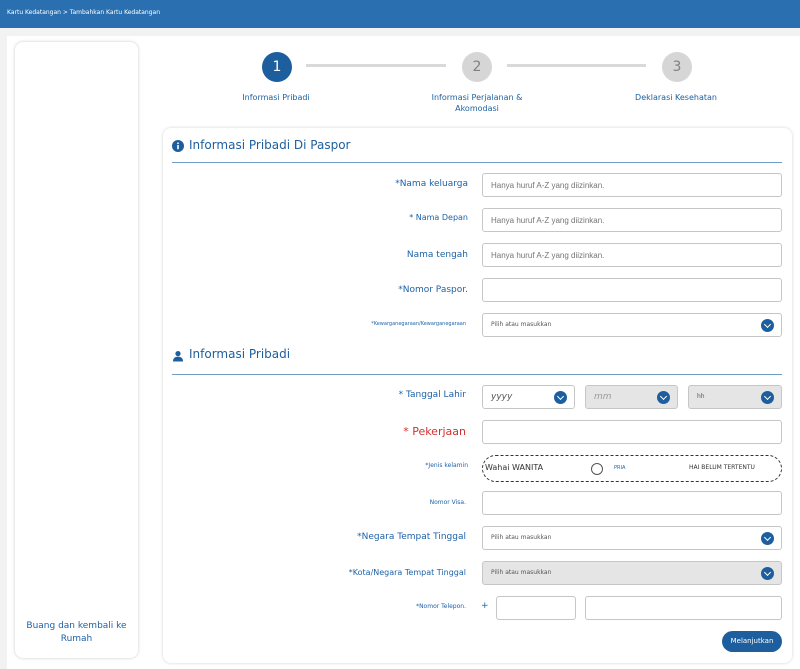  Describe the element at coordinates (631, 397) in the screenshot. I see `birth-month-select: mm` at that location.